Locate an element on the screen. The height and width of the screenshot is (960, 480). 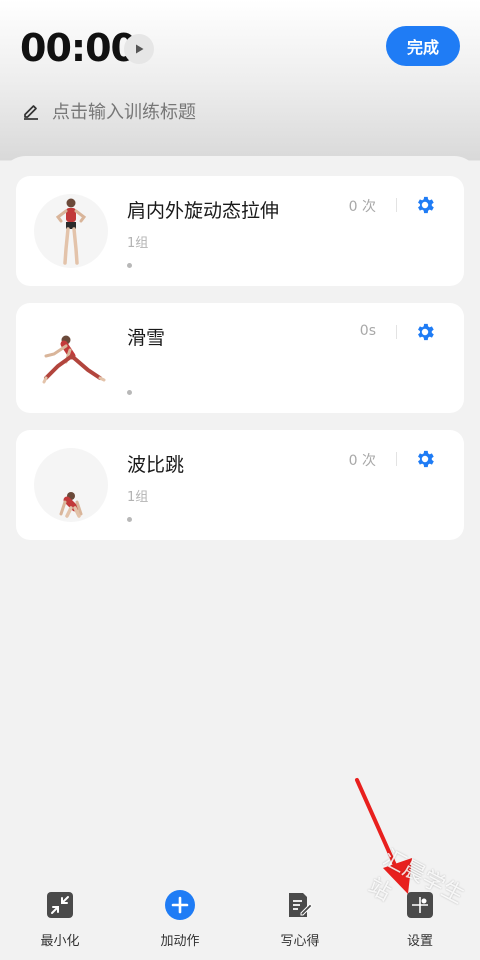
tab-label: 最小化 is located at coordinates (60, 941).